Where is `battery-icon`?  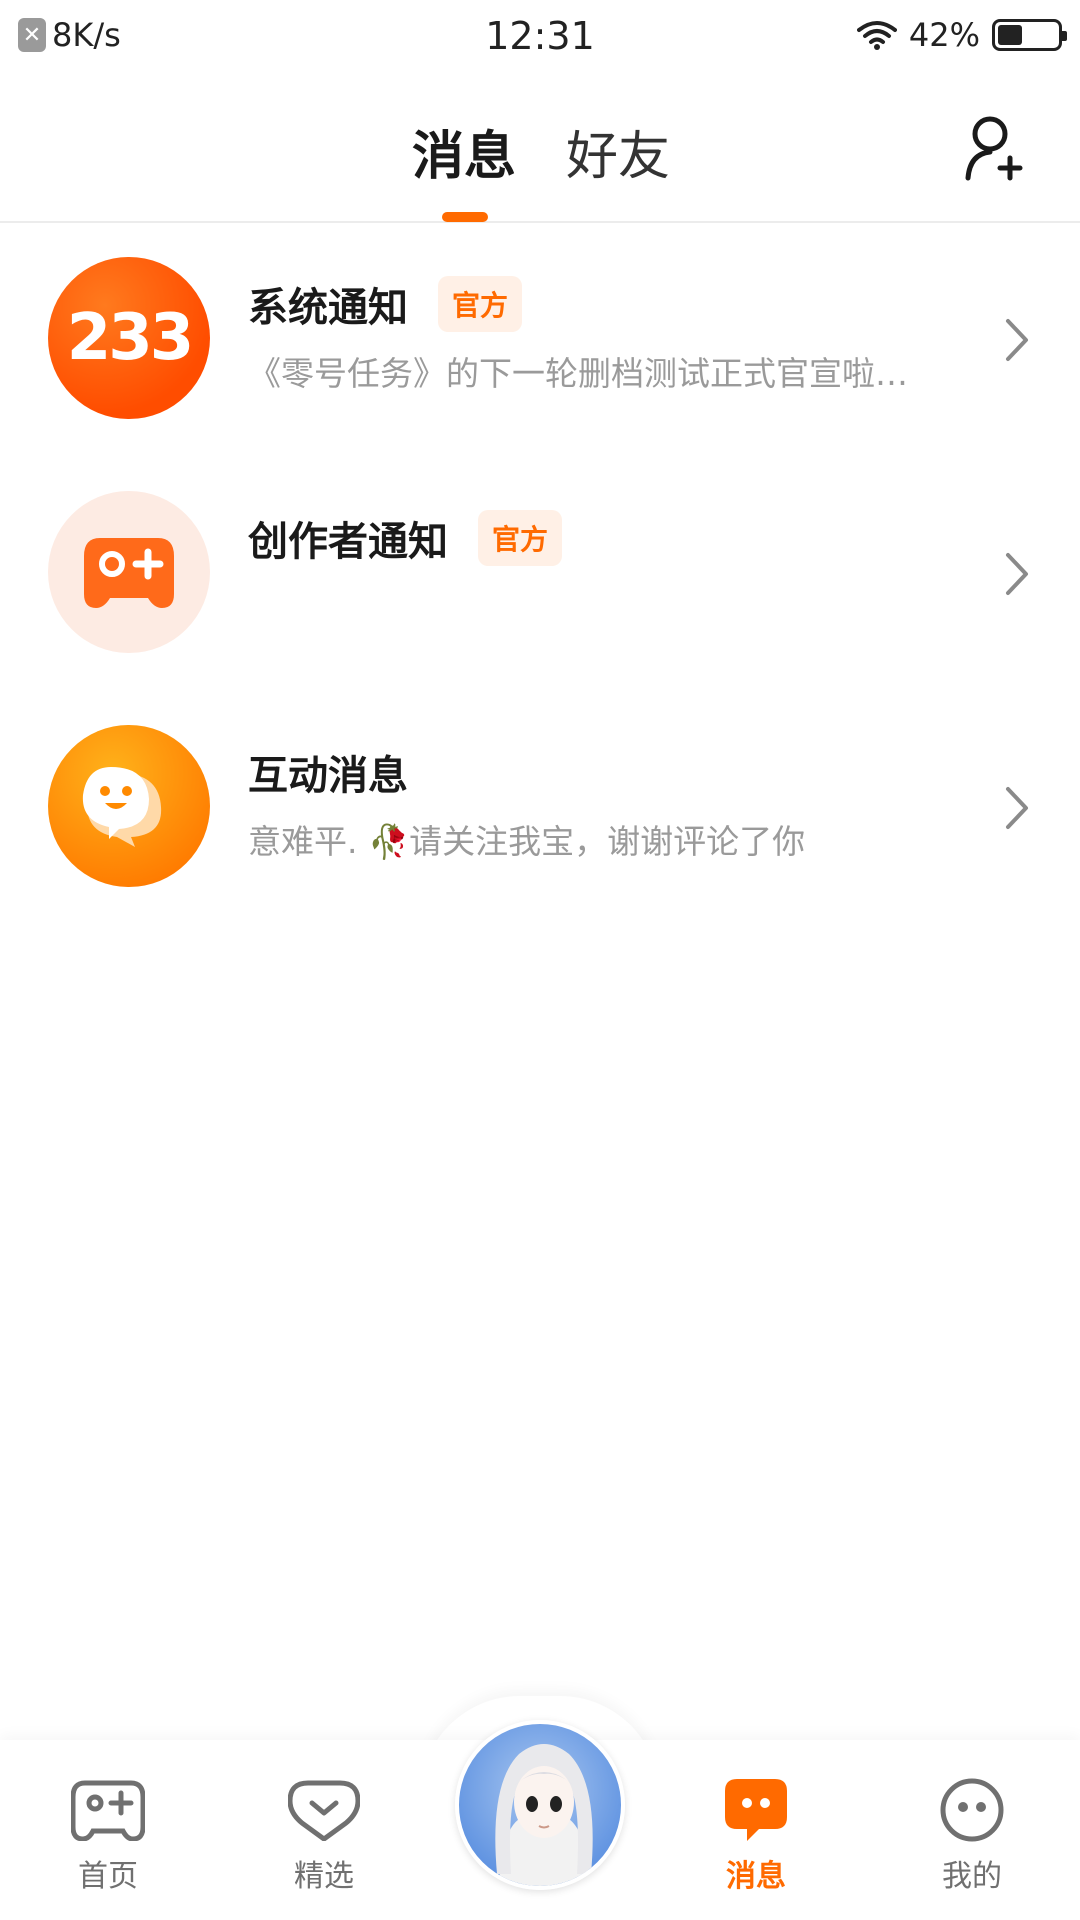 battery-icon is located at coordinates (1029, 35).